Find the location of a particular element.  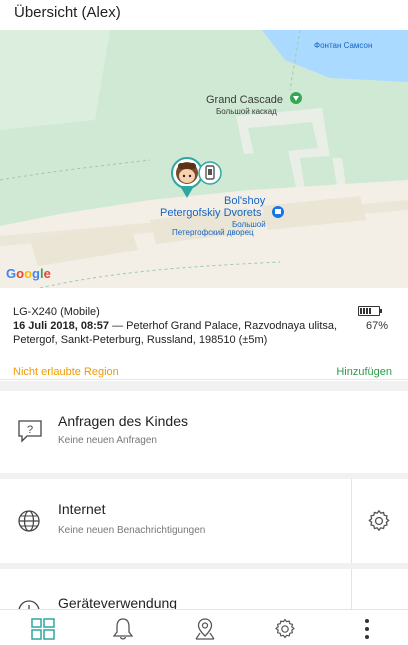

app-header: Übersicht (Alex) is located at coordinates (204, 15).